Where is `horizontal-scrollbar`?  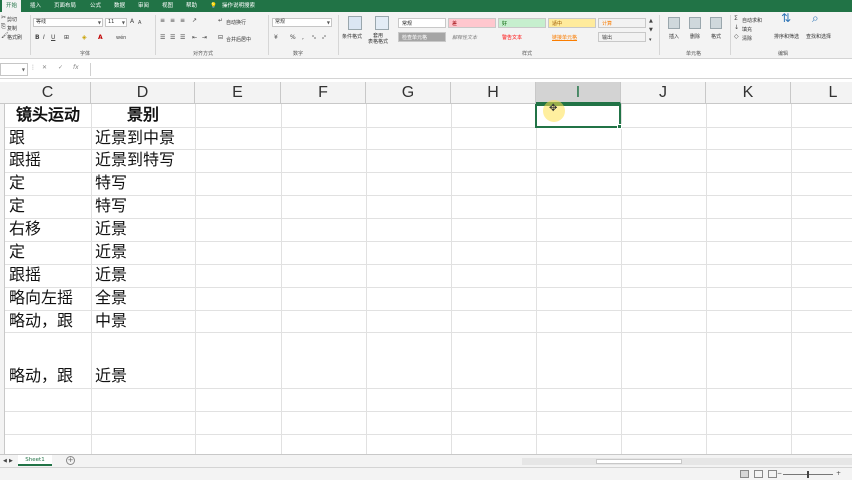 horizontal-scrollbar is located at coordinates (687, 461).